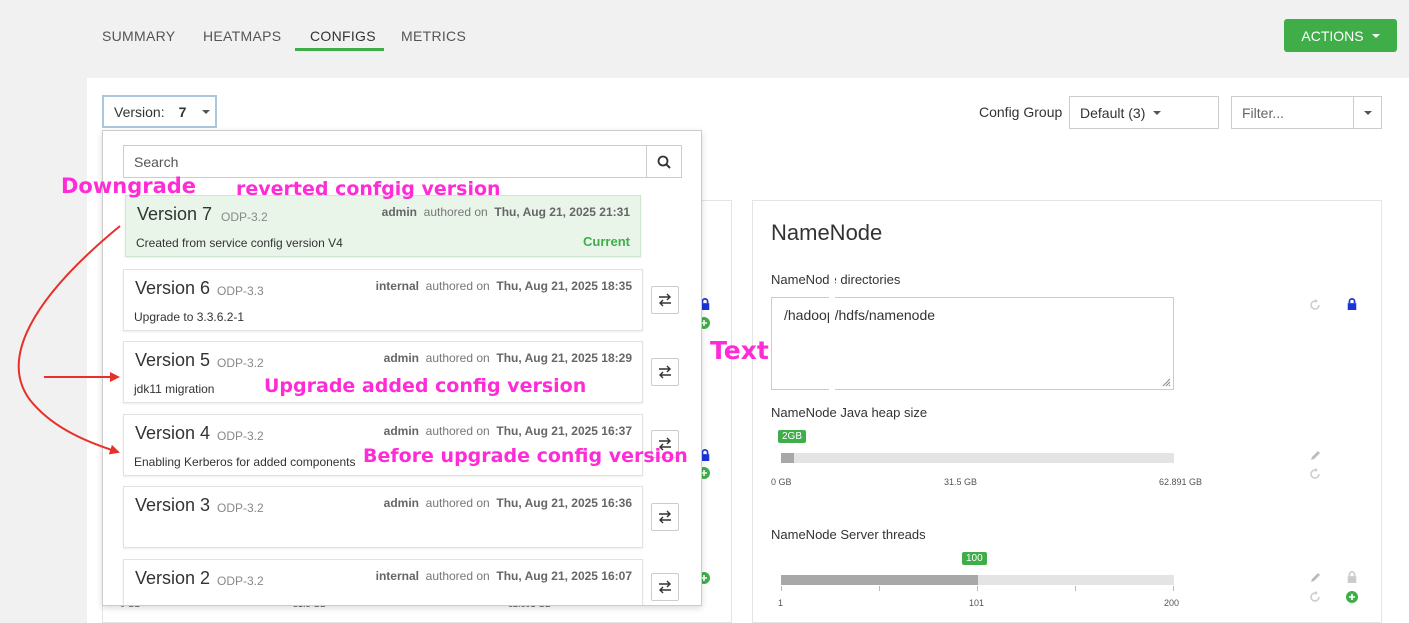 This screenshot has height=623, width=1409. What do you see at coordinates (425, 386) in the screenshot?
I see `annotation-upgrade-added: Upgrade added config version` at bounding box center [425, 386].